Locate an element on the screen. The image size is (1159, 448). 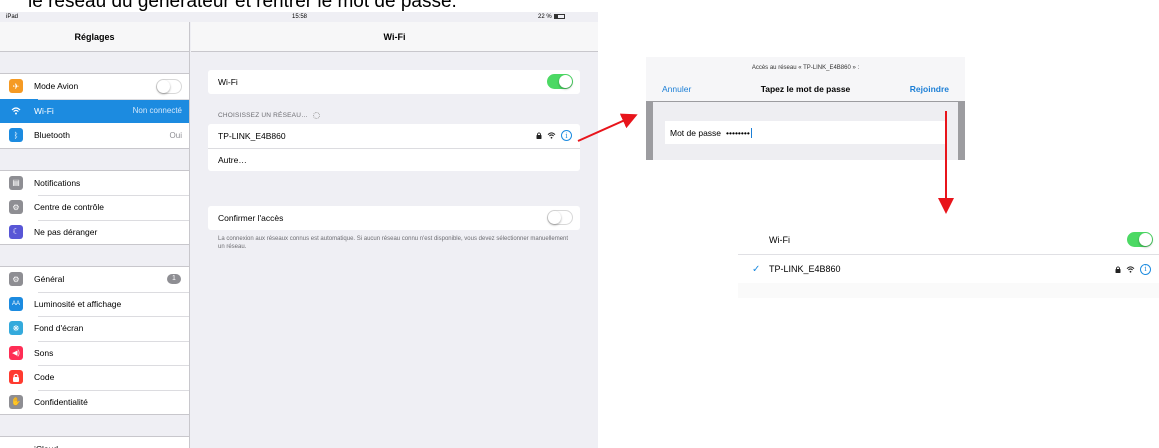
bluetooth-status-value: Oui is located at coordinates (175, 135).